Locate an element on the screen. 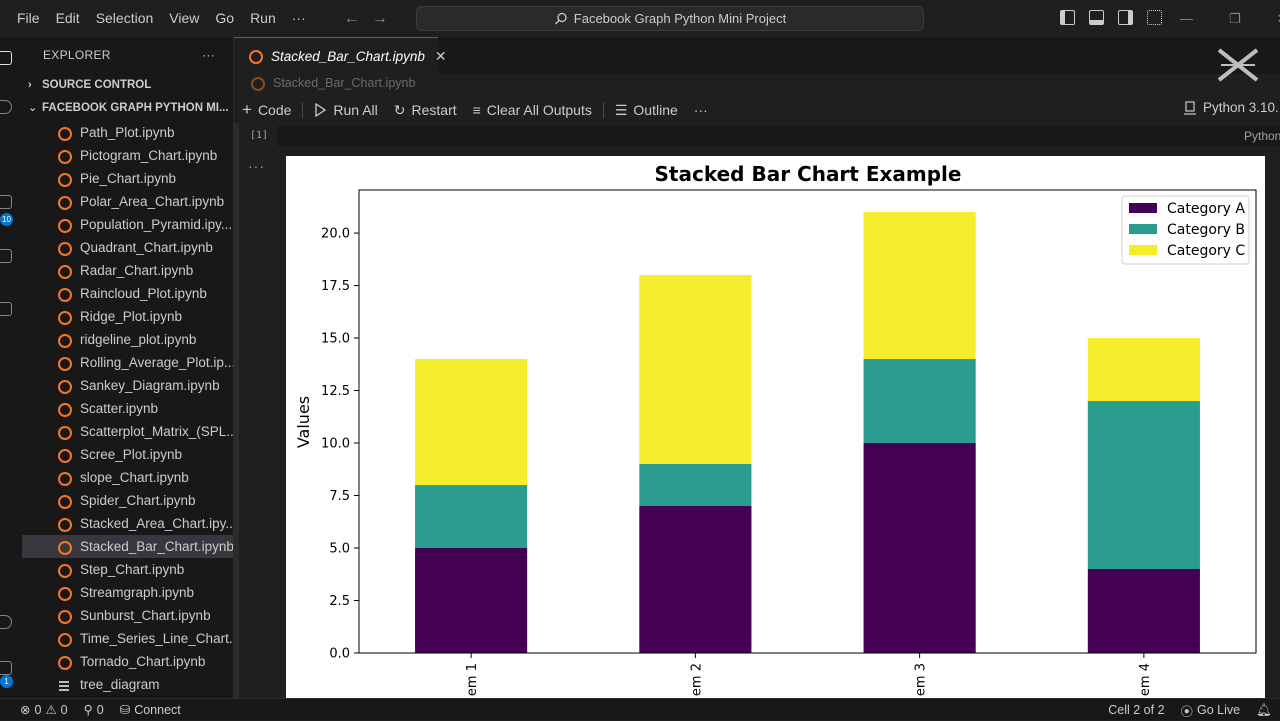 The image size is (1280, 721). file-item: Sunburst_Chart.ipynb is located at coordinates (127, 615).